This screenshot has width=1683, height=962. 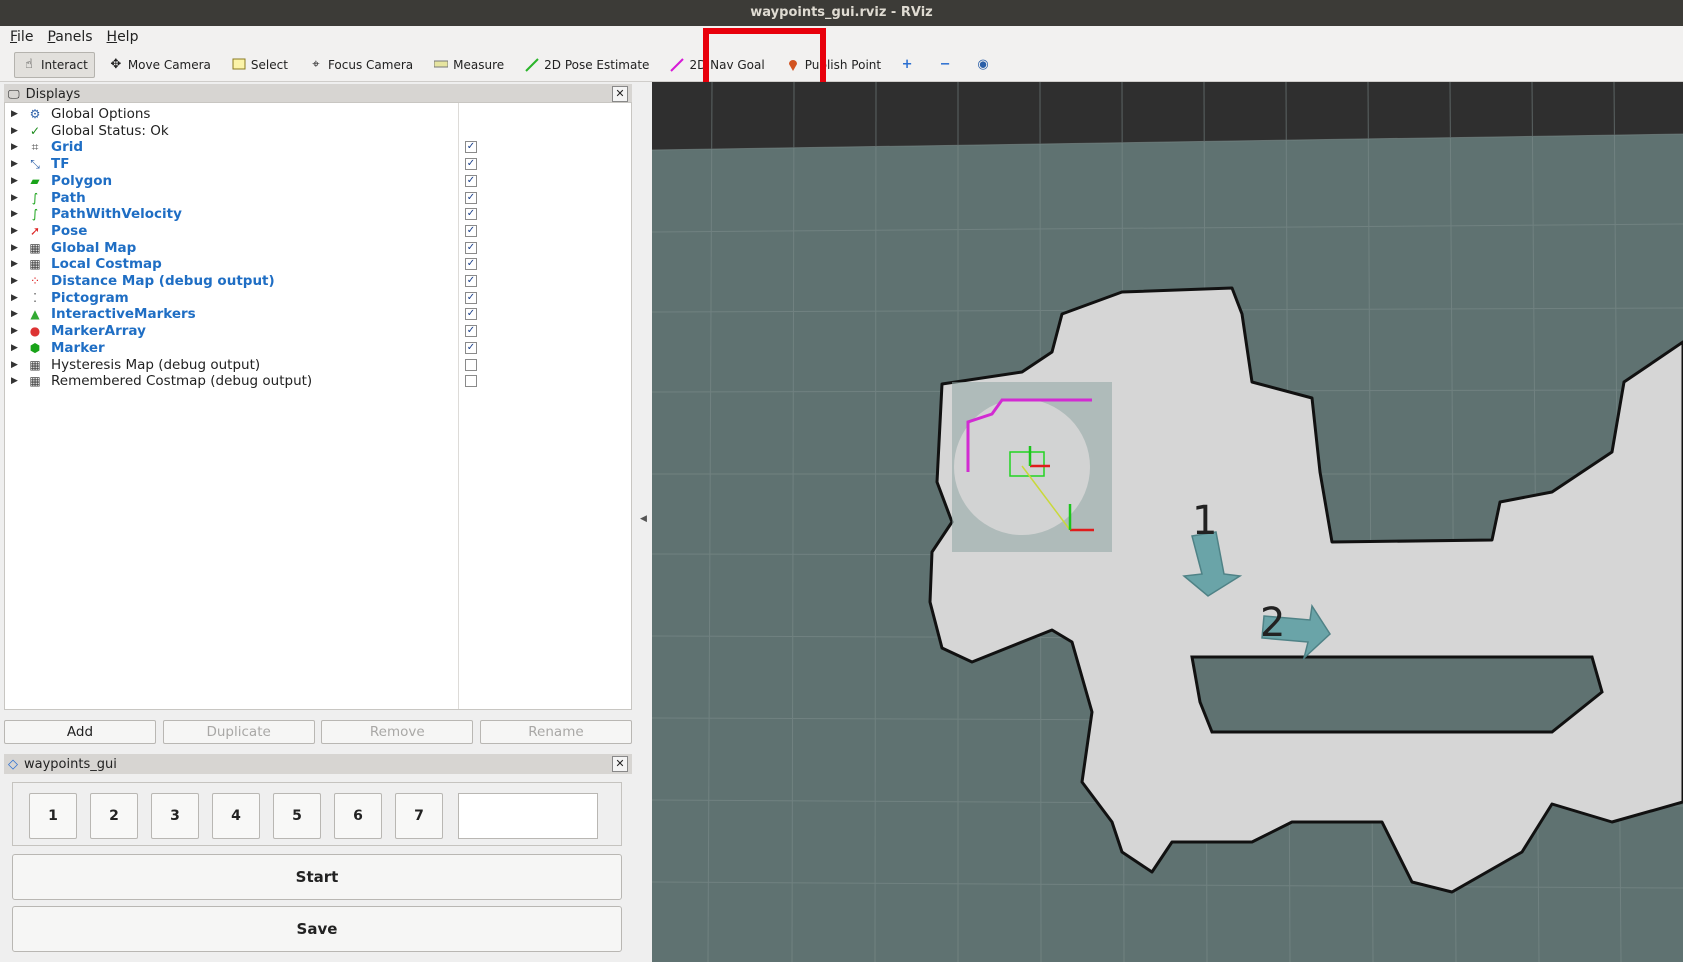 I want to click on local-costmap-overlay, so click(x=1032, y=467).